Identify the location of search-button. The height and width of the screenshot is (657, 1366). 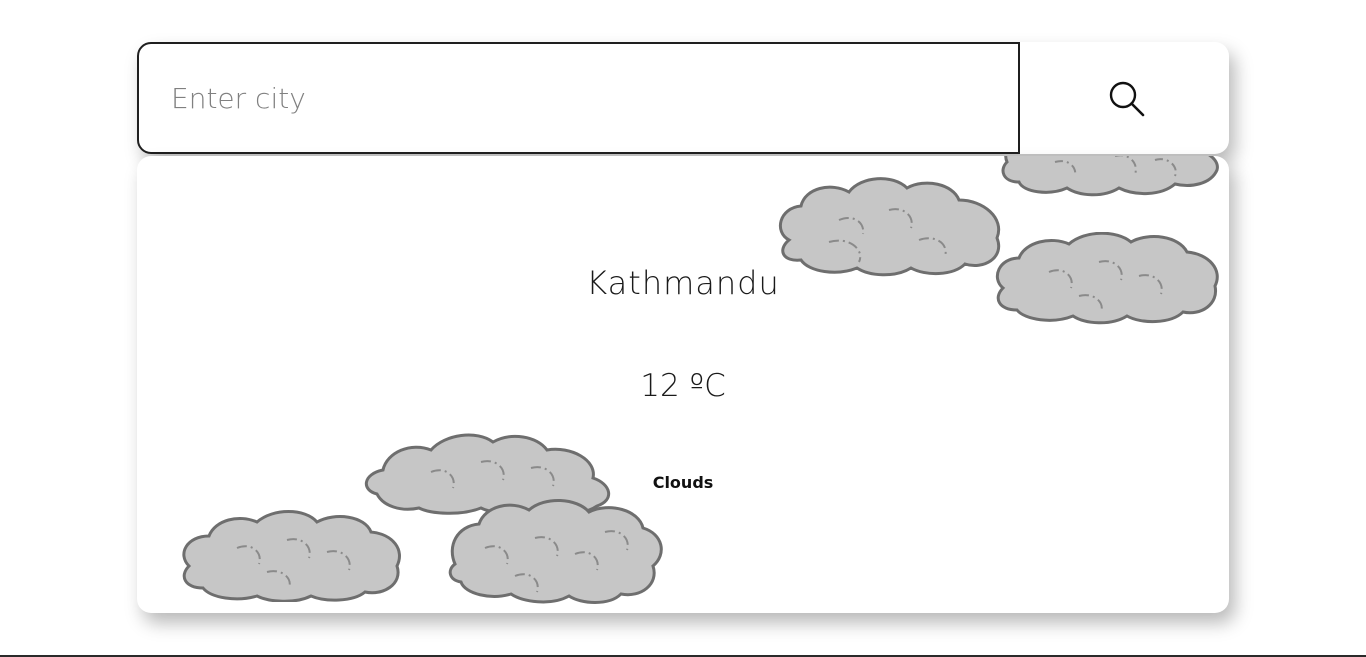
(1124, 98).